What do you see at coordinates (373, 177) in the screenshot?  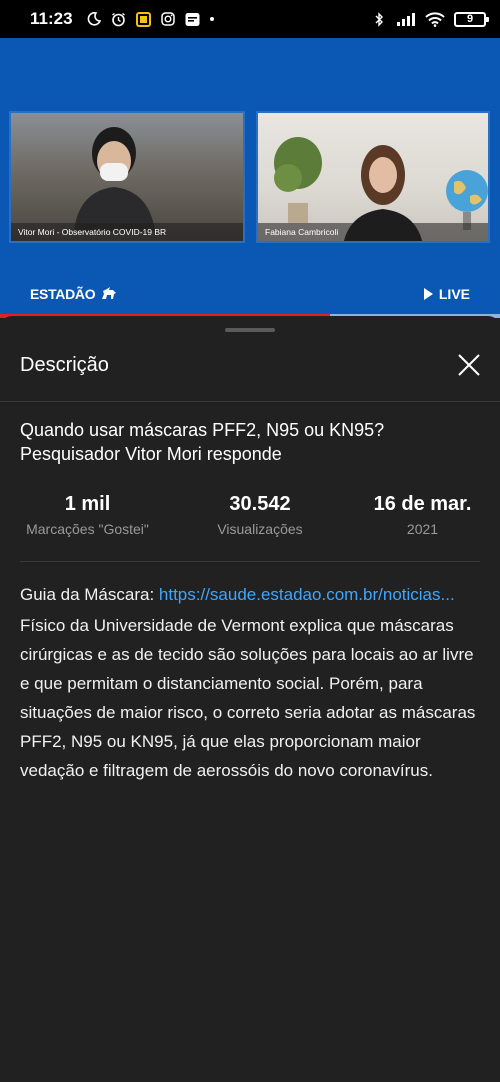 I see `video-frame-right: Fabiana Cambricoli` at bounding box center [373, 177].